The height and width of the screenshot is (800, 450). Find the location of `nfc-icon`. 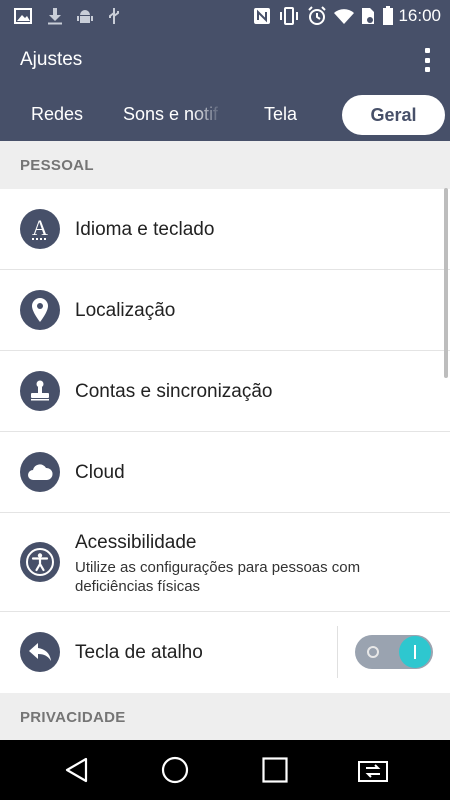

nfc-icon is located at coordinates (262, 16).